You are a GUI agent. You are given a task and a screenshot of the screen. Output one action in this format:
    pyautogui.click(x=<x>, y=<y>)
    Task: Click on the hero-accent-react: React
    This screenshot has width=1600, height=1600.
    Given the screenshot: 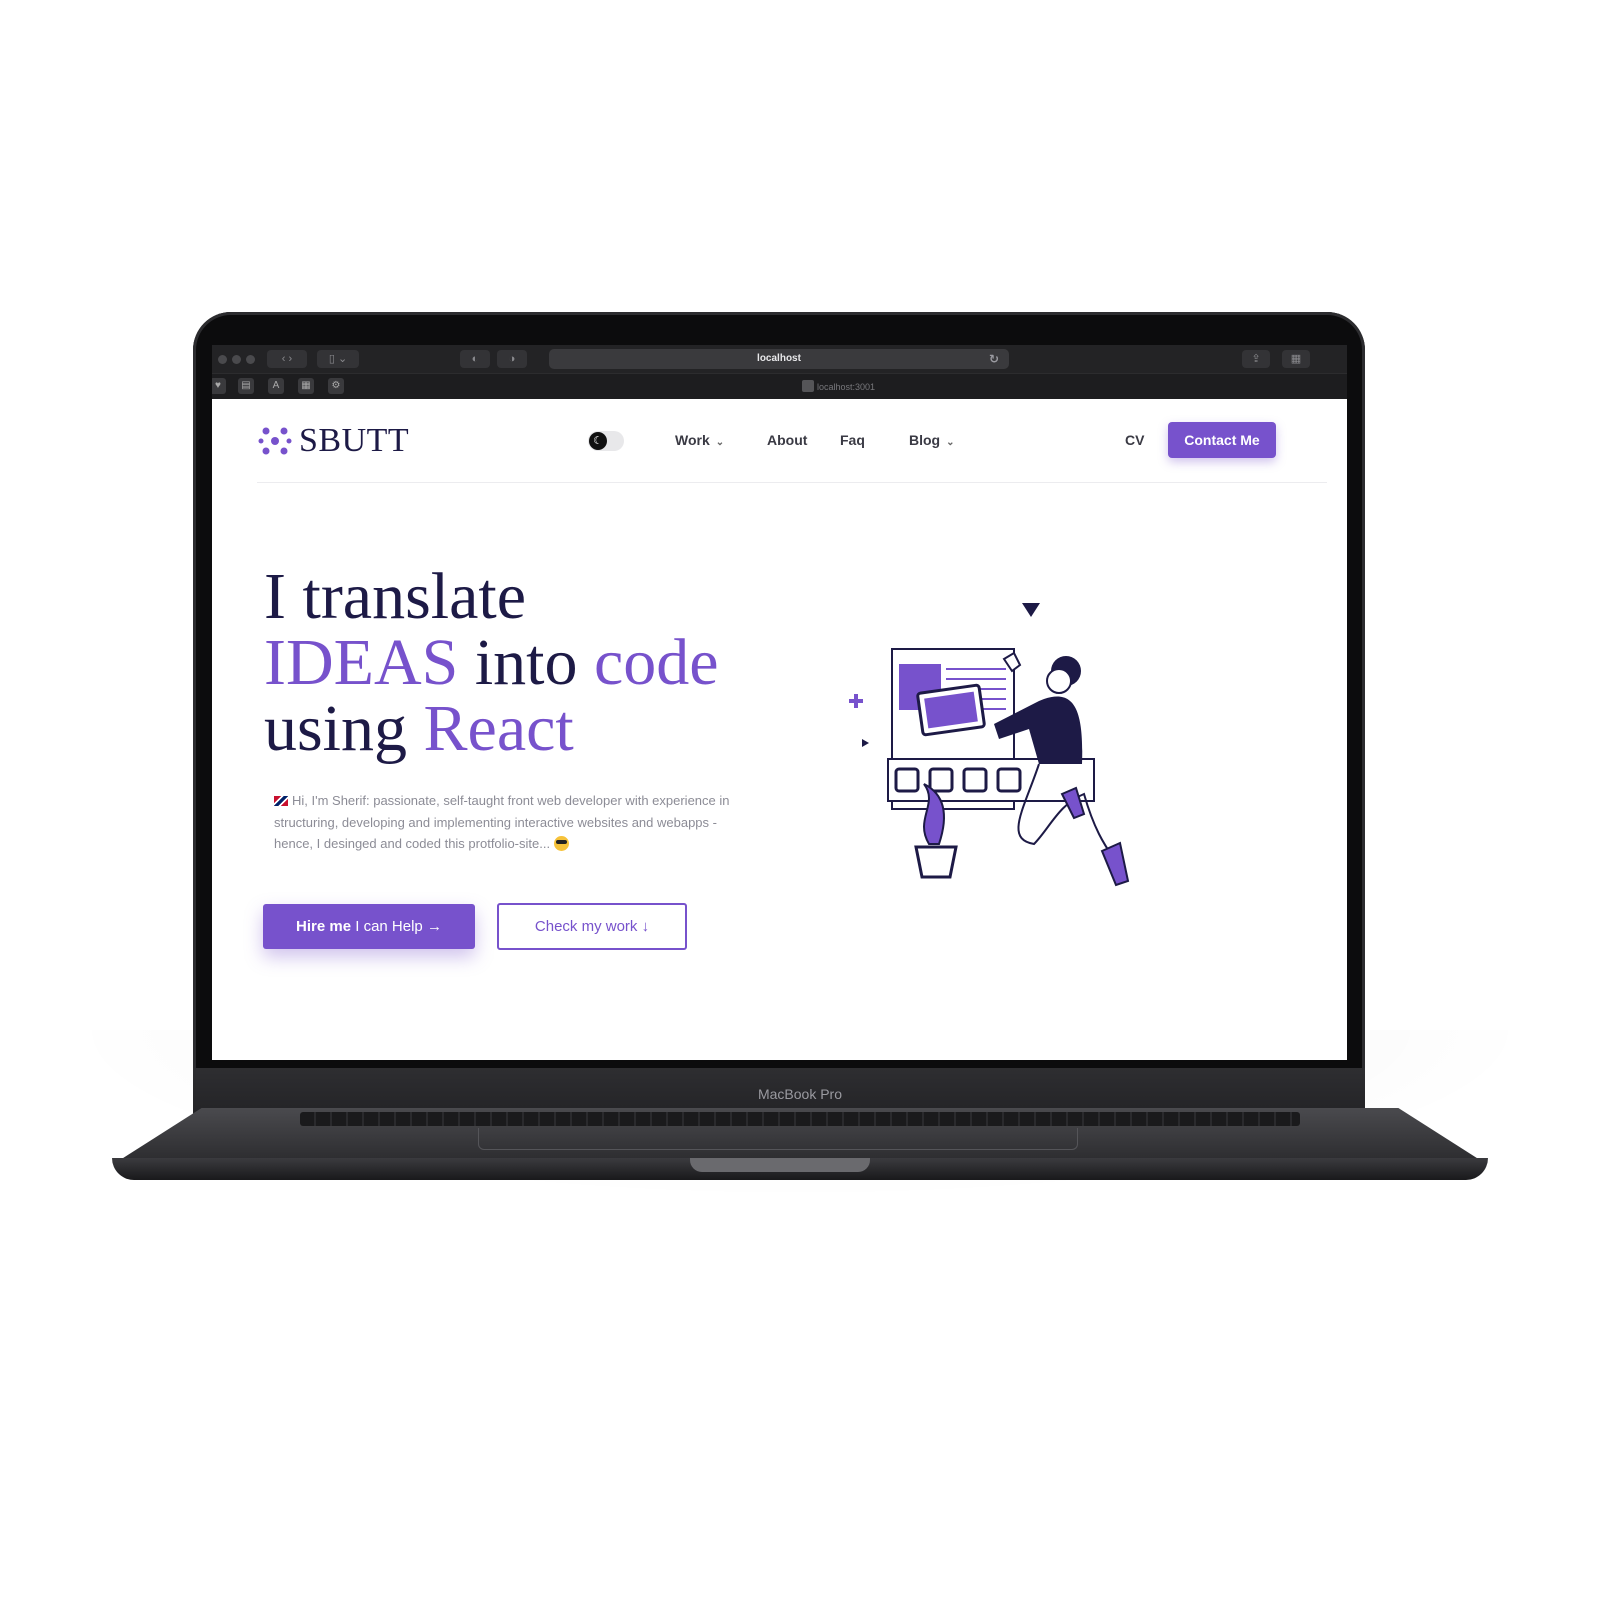 What is the action you would take?
    pyautogui.click(x=498, y=728)
    